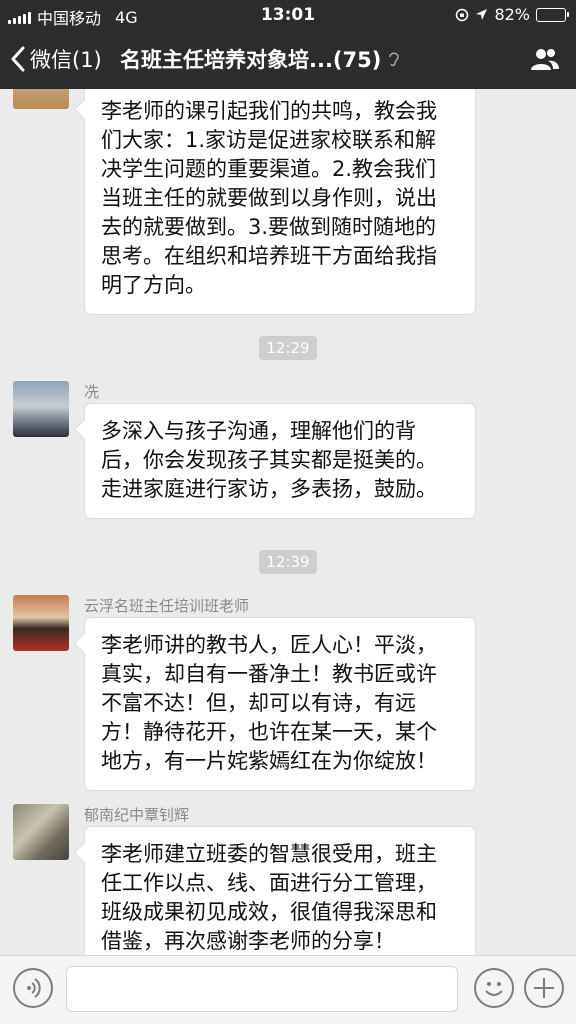 Image resolution: width=576 pixels, height=1024 pixels. I want to click on time-label: 12:39, so click(288, 562).